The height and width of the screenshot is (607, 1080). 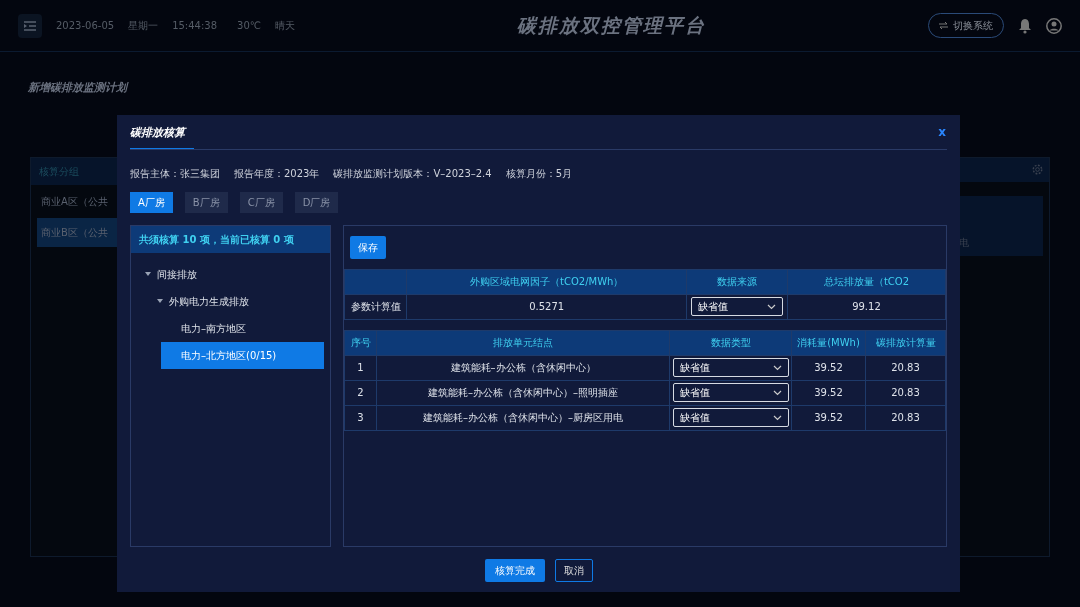 What do you see at coordinates (905, 342) in the screenshot?
I see `table-header: 碳排放计算量` at bounding box center [905, 342].